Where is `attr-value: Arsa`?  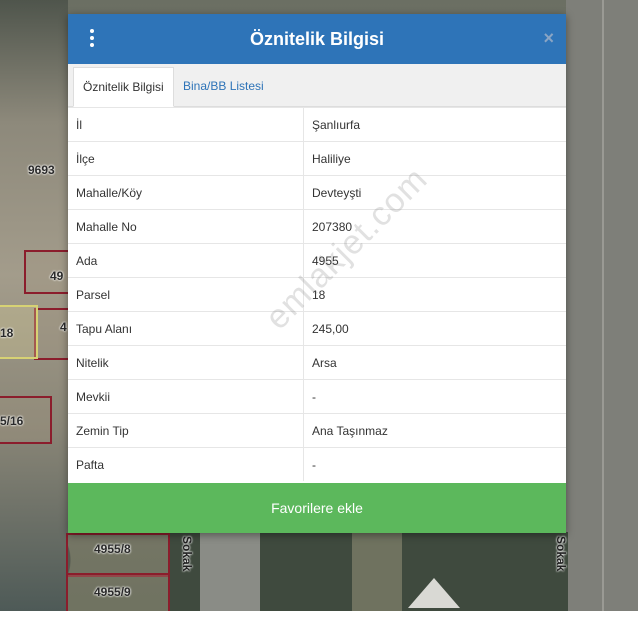 attr-value: Arsa is located at coordinates (434, 362).